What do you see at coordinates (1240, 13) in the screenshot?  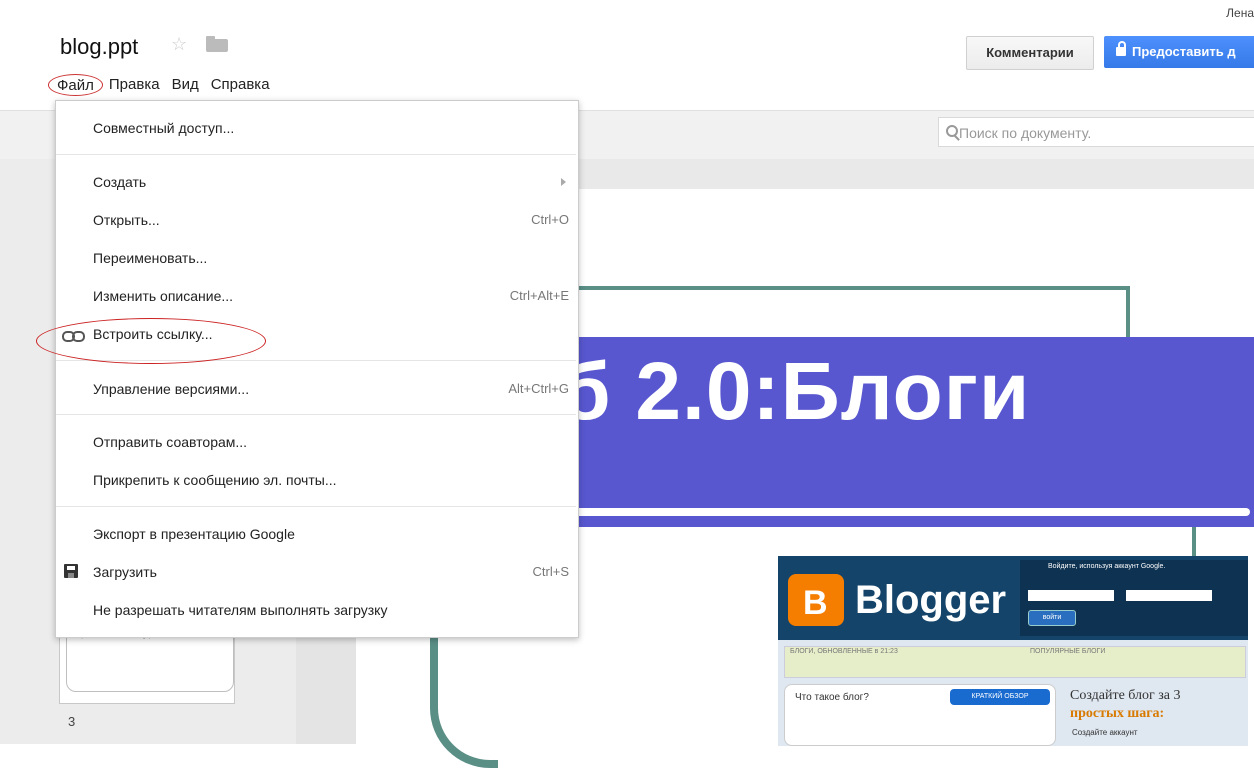 I see `user-name: Лена` at bounding box center [1240, 13].